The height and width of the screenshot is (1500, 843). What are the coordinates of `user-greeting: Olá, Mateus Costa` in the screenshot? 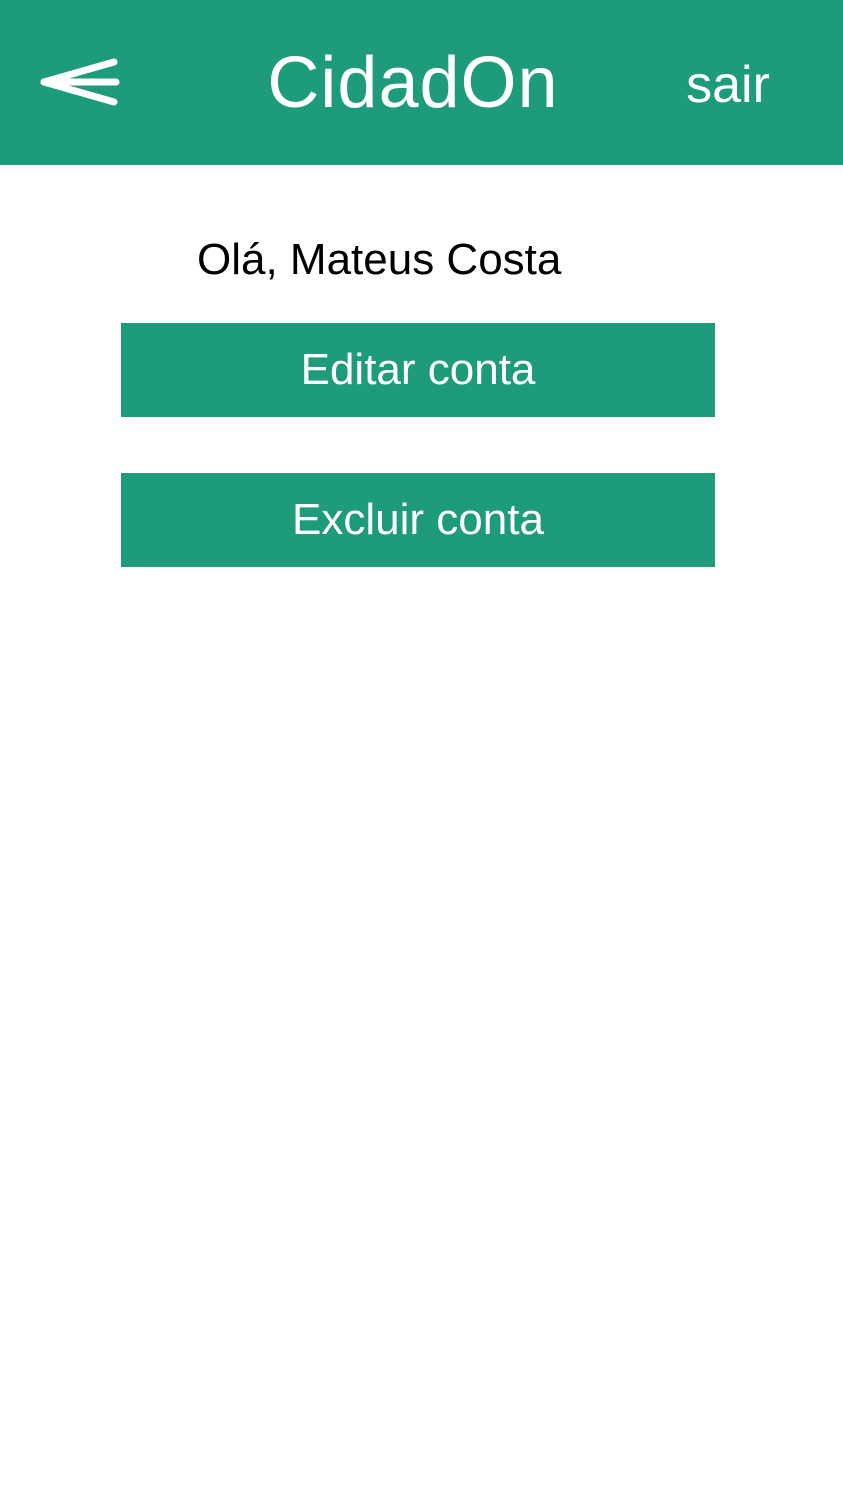 It's located at (379, 259).